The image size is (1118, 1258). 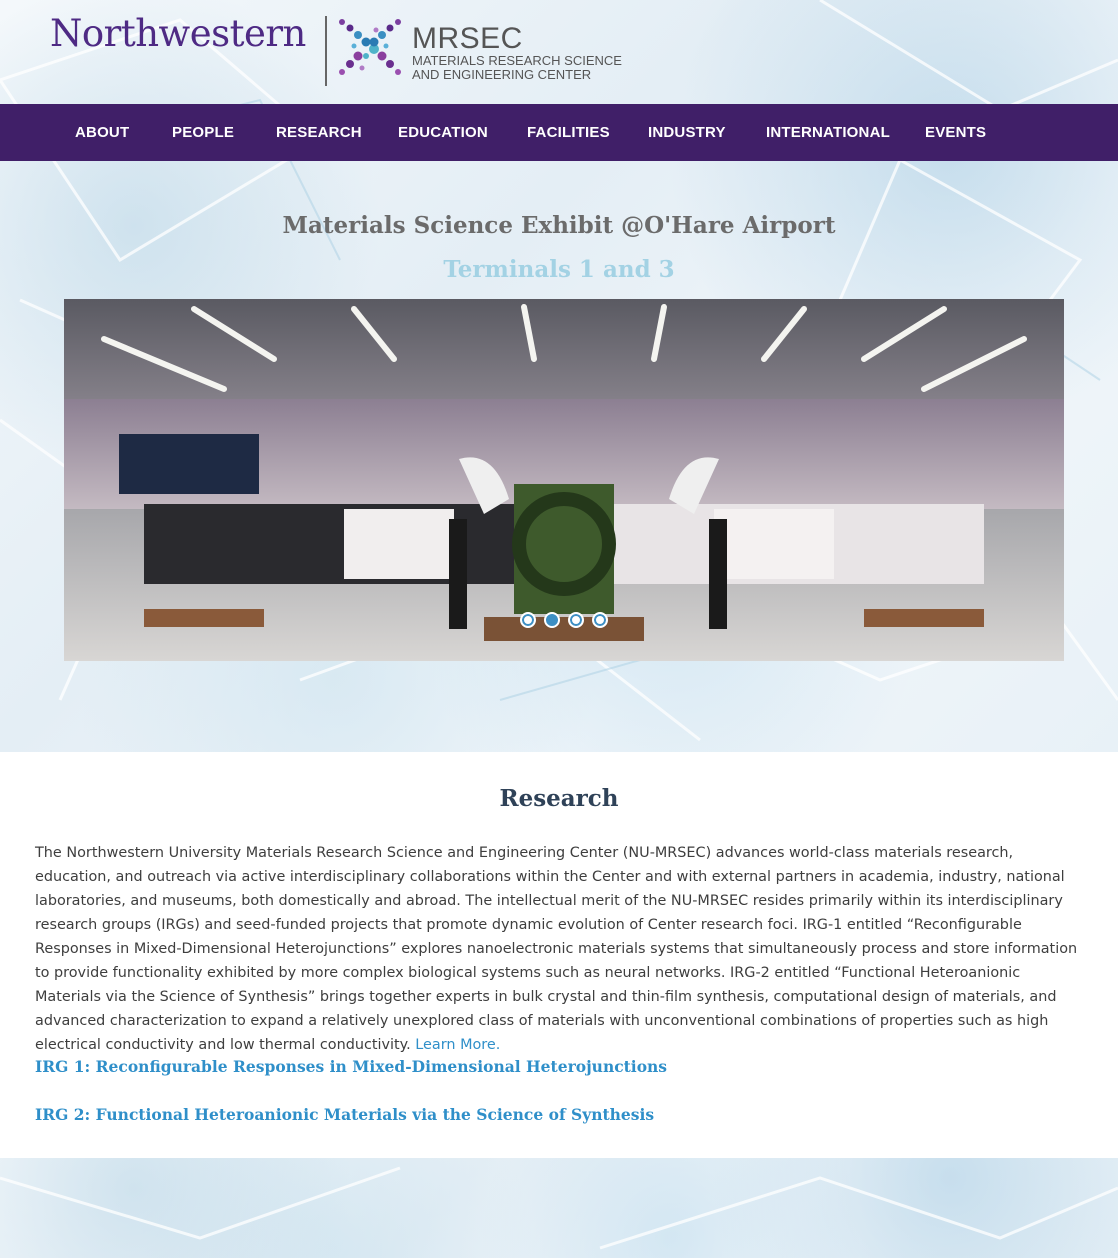 I want to click on logo-divider, so click(x=326, y=51).